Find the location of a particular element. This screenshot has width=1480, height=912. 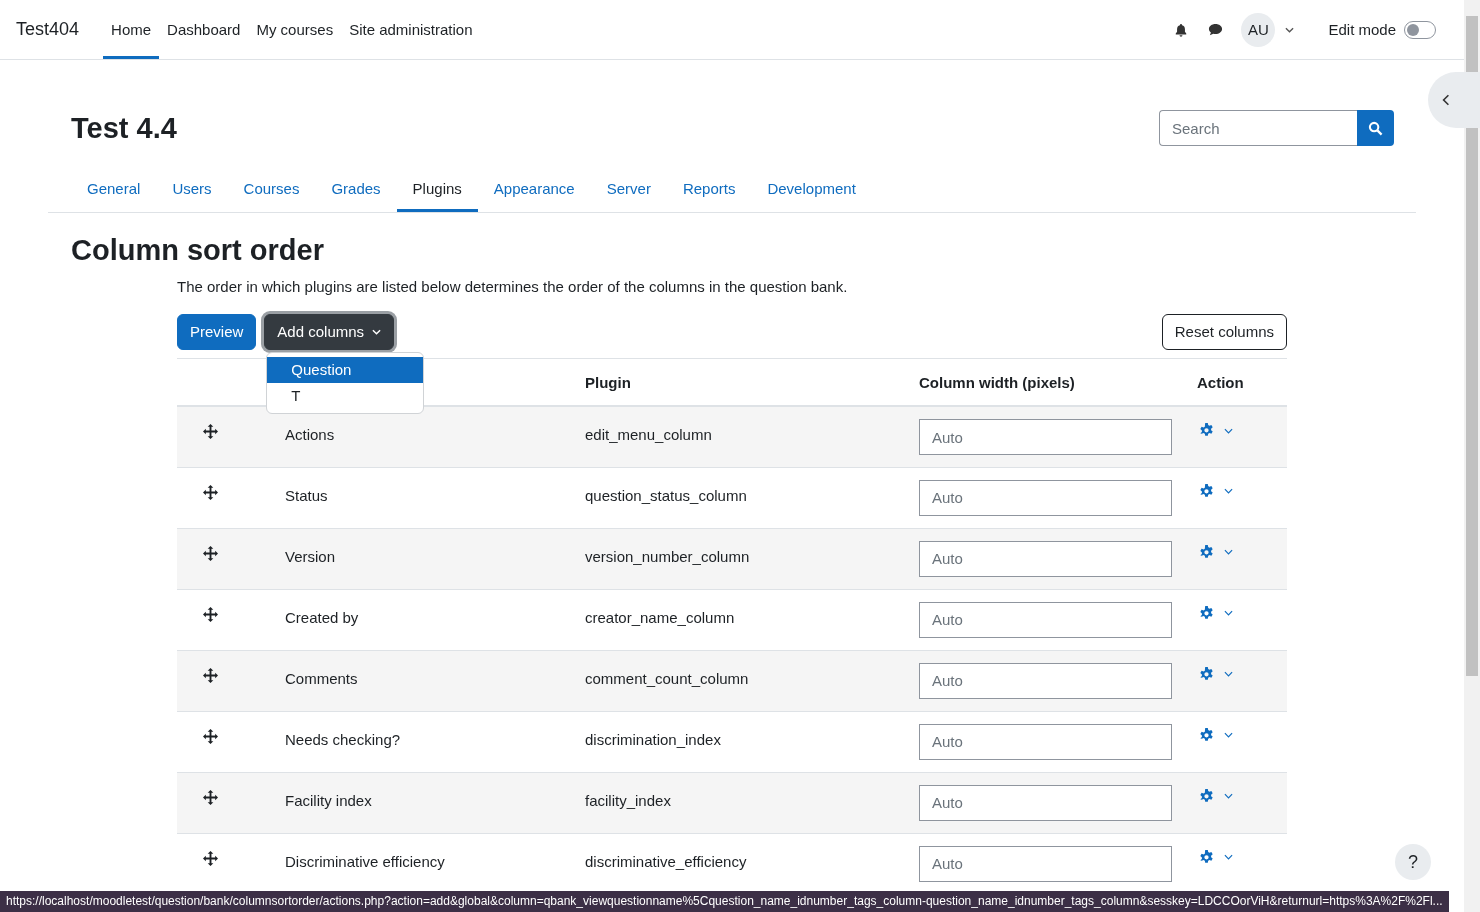

tab: Plugins is located at coordinates (437, 188).